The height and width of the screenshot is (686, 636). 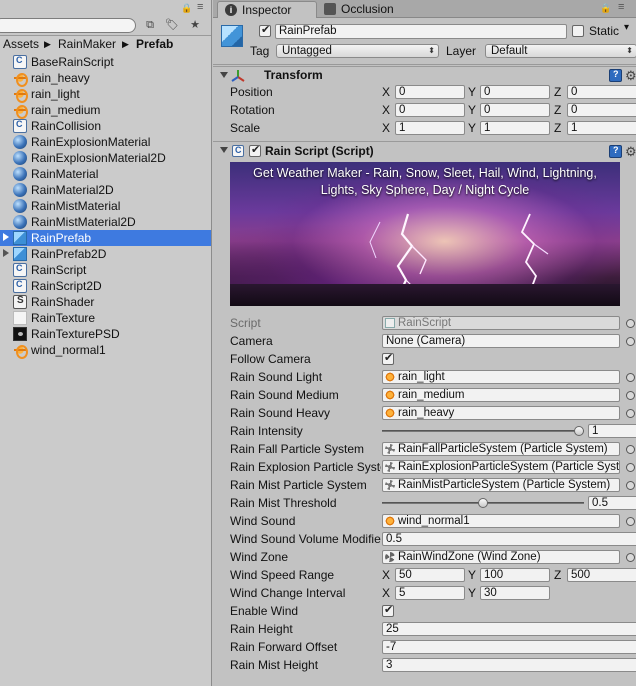 I want to click on rain-mist-threshold-slider-thumb, so click(x=483, y=503).